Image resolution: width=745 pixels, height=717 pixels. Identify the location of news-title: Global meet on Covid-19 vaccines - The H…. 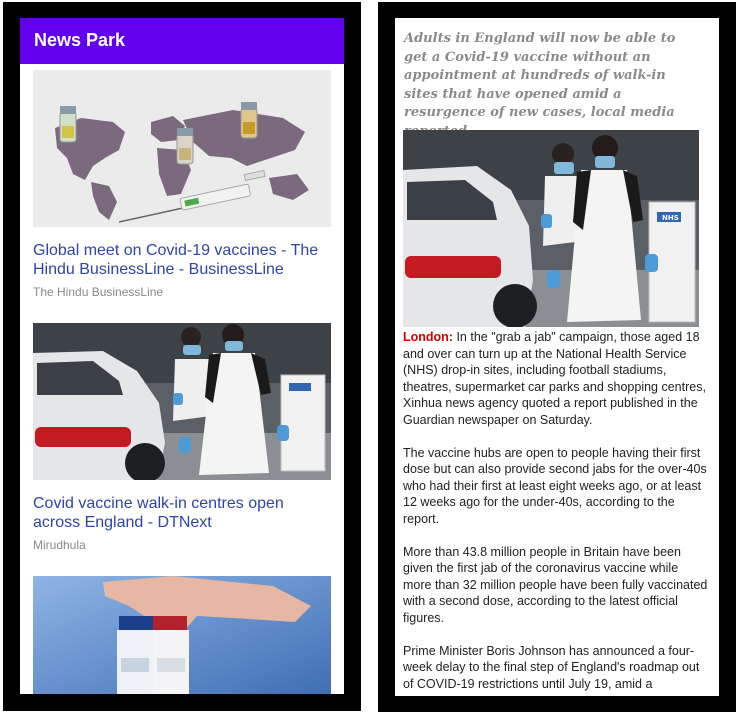
(182, 260).